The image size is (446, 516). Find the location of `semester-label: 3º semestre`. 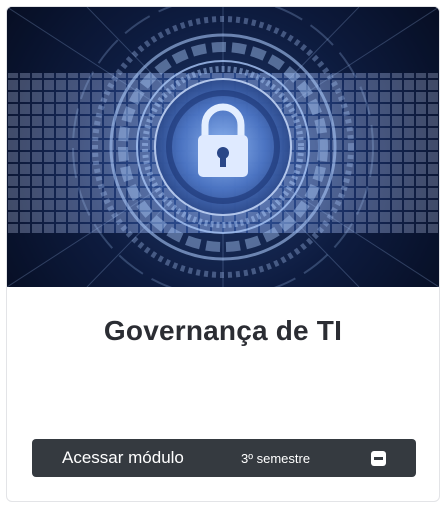

semester-label: 3º semestre is located at coordinates (276, 458).